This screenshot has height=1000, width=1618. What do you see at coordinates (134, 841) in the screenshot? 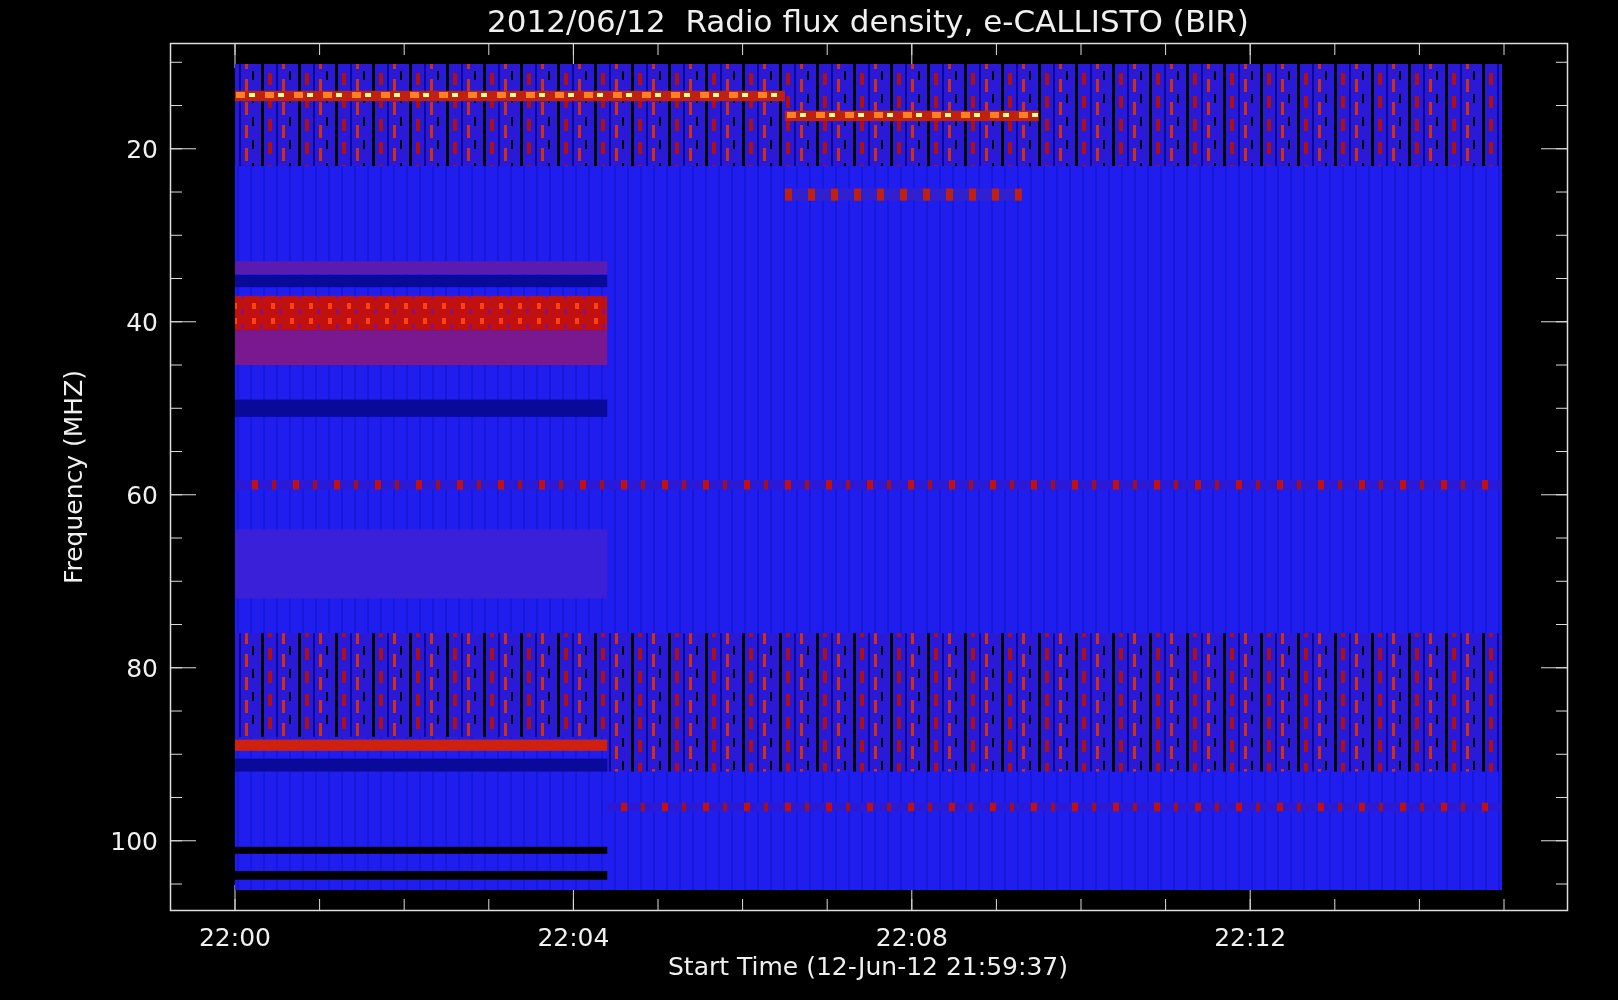
I see `y-tick-label: 100` at bounding box center [134, 841].